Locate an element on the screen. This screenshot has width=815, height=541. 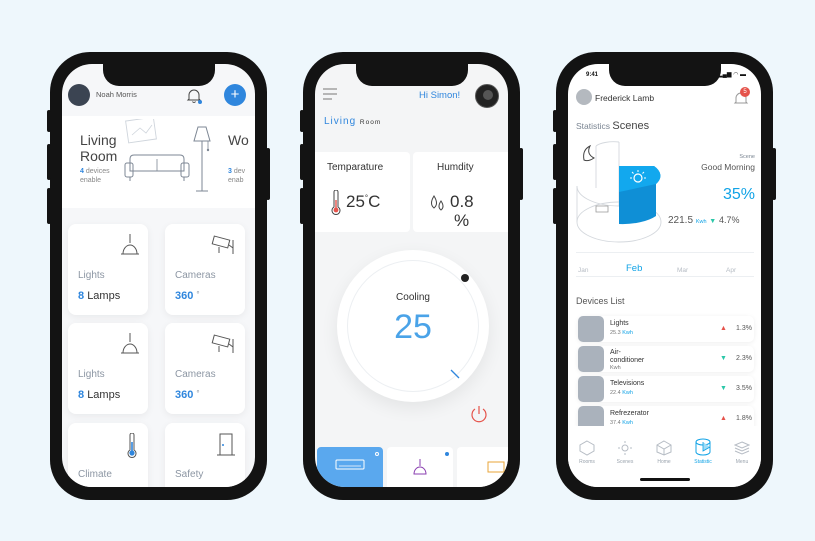
dial-value: 25 is located at coordinates (413, 327).